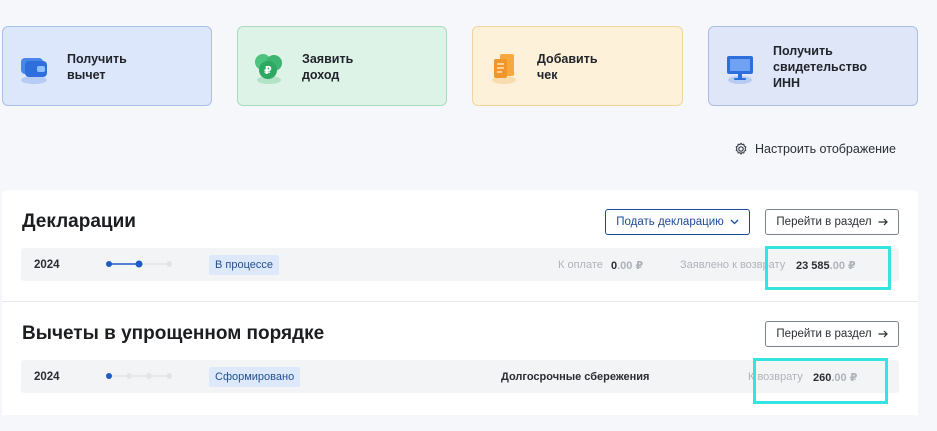 The height and width of the screenshot is (431, 937). What do you see at coordinates (813, 266) in the screenshot?
I see `declared-refund-integer: 23 585` at bounding box center [813, 266].